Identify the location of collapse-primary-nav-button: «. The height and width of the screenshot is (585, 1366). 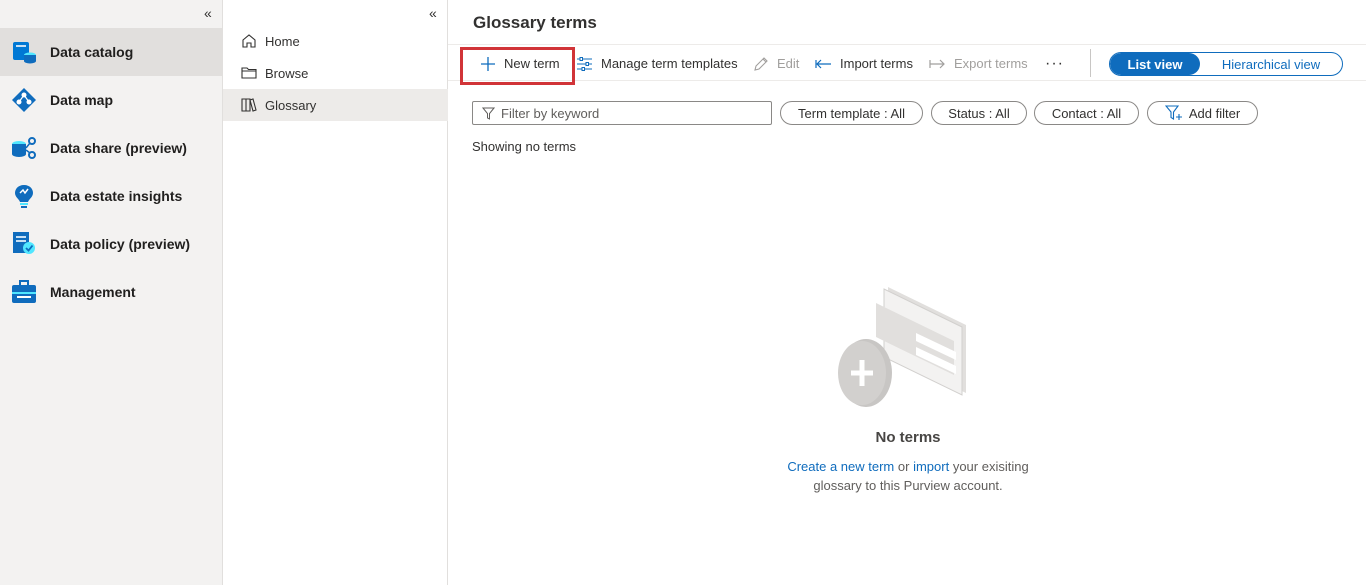
(208, 13).